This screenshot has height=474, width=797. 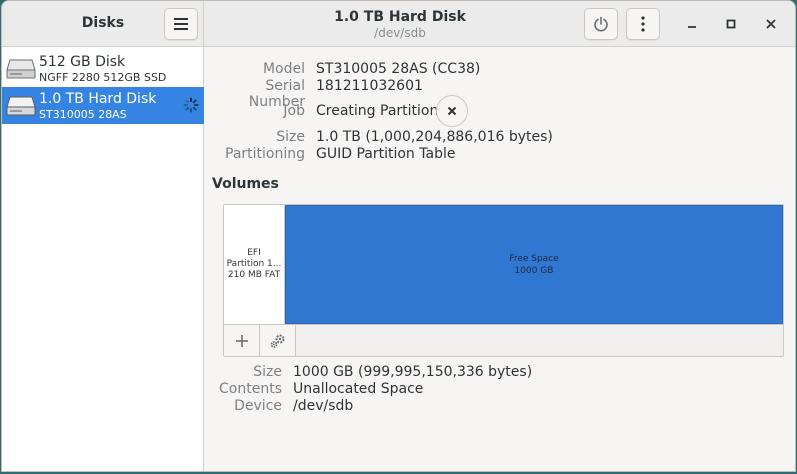 I want to click on volume-device-value: /dev/sdb, so click(x=323, y=406).